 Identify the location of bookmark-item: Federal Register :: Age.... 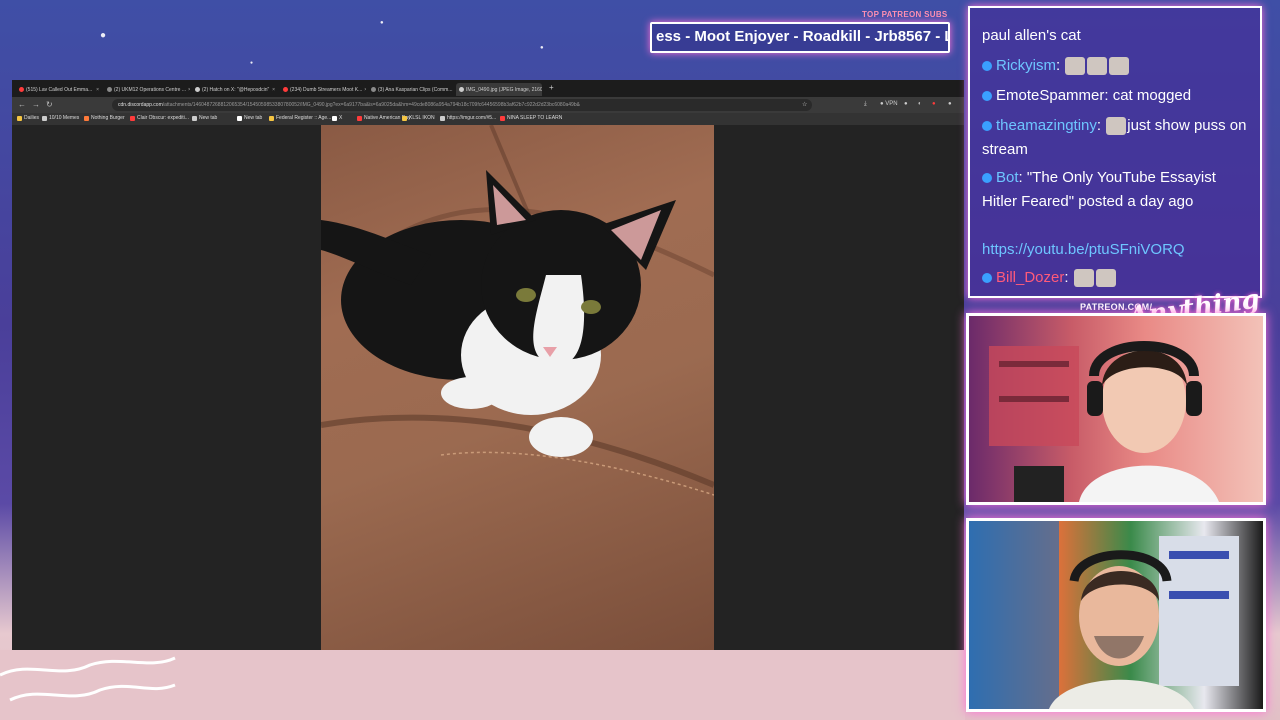
(300, 118).